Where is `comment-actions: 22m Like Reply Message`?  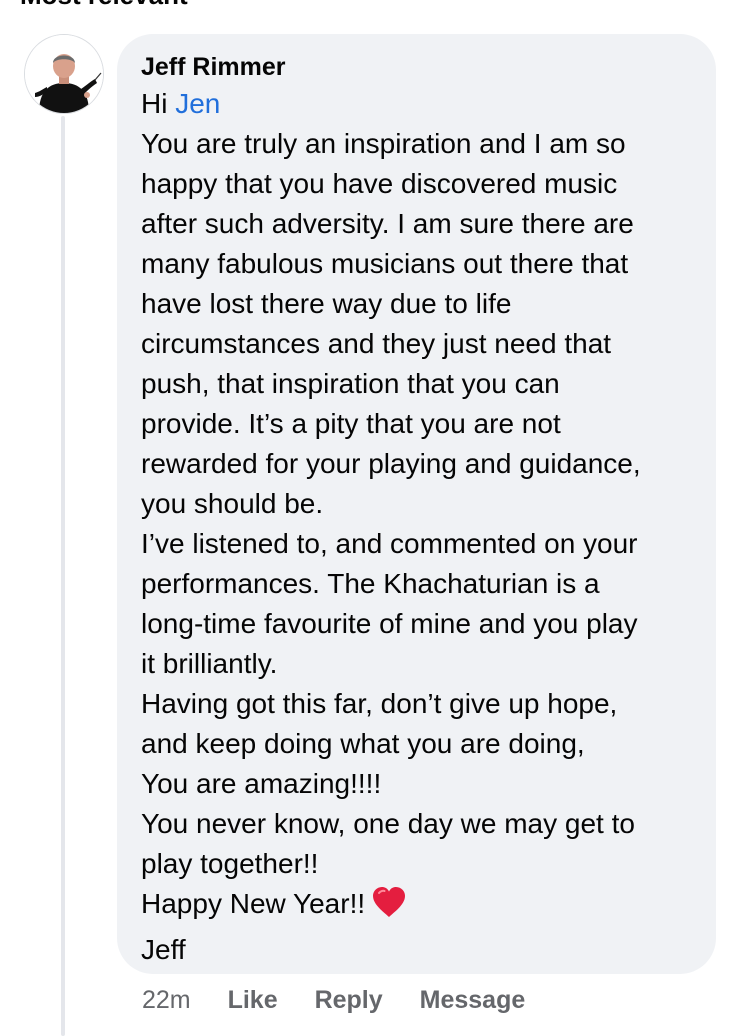
comment-actions: 22m Like Reply Message is located at coordinates (348, 1000).